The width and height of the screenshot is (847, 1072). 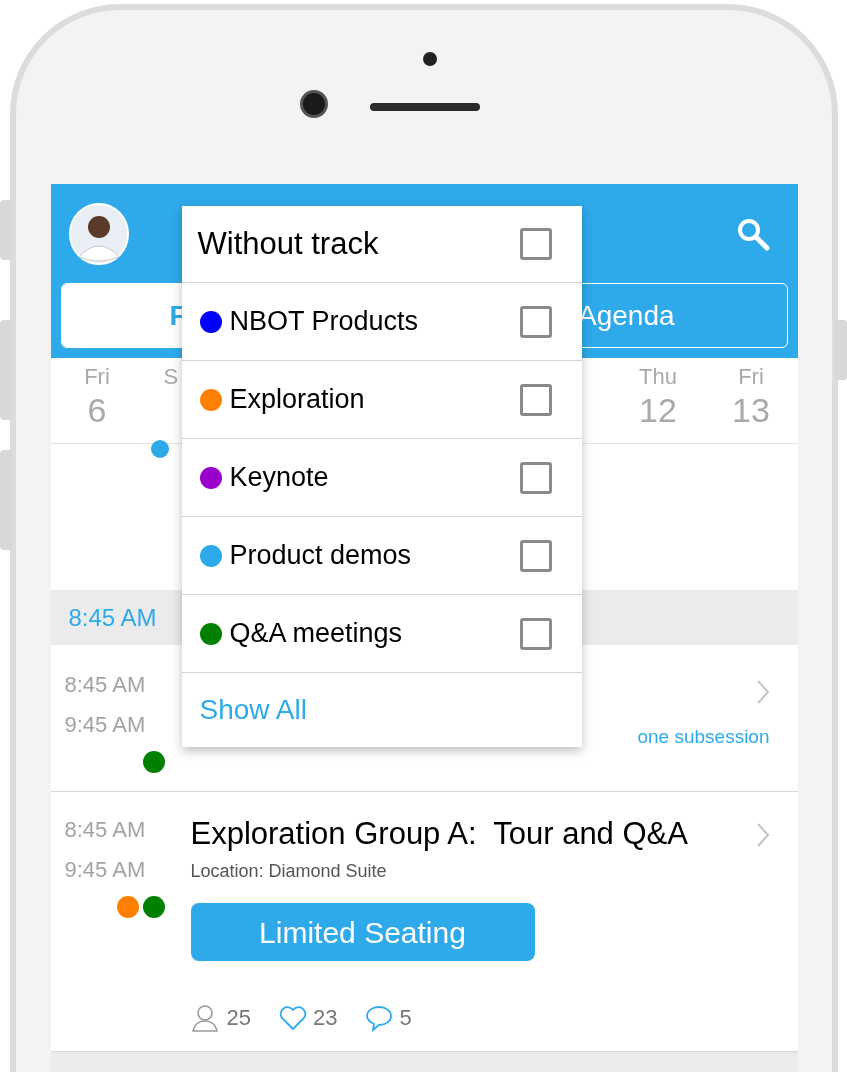 I want to click on time-header-label: 8:45 AM, so click(x=112, y=617).